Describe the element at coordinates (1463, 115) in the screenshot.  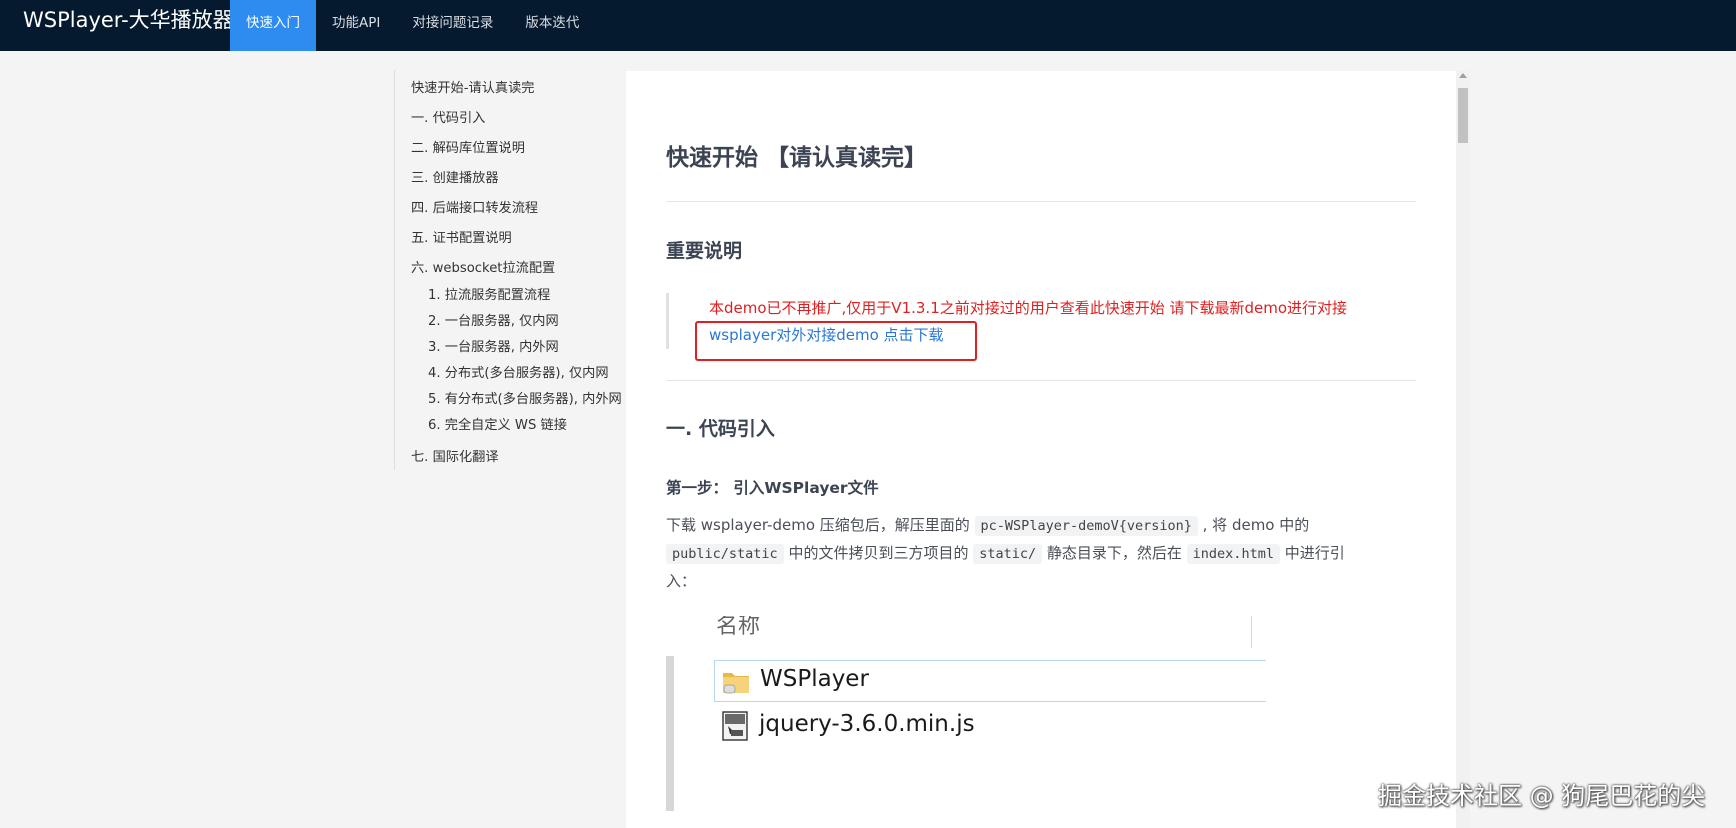
I see `scroll-thumb` at that location.